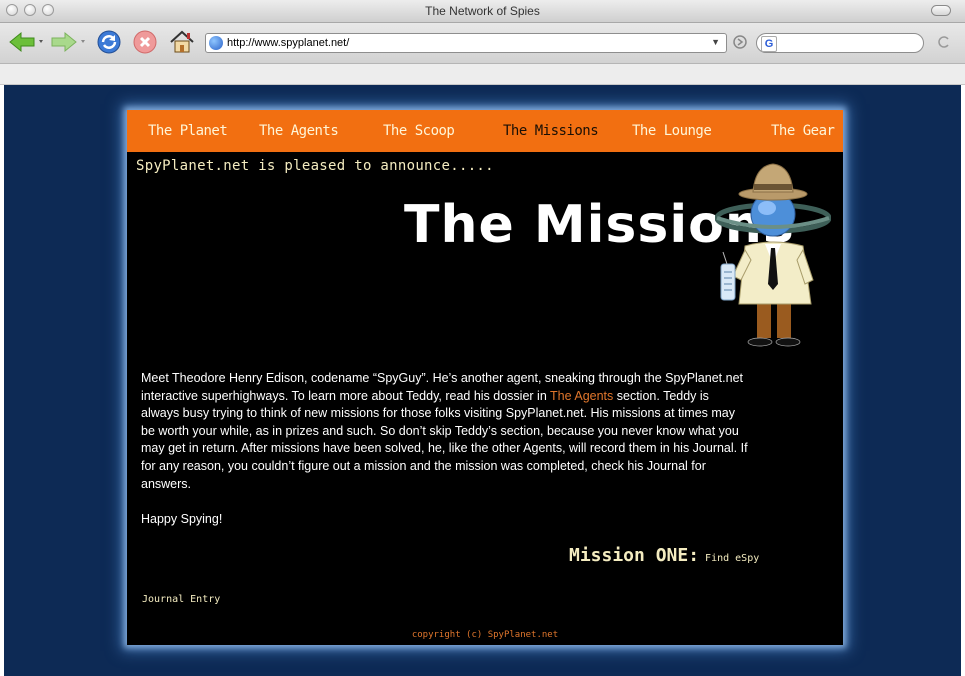 This screenshot has height=676, width=965. I want to click on the-agents-link: The Agents, so click(581, 396).